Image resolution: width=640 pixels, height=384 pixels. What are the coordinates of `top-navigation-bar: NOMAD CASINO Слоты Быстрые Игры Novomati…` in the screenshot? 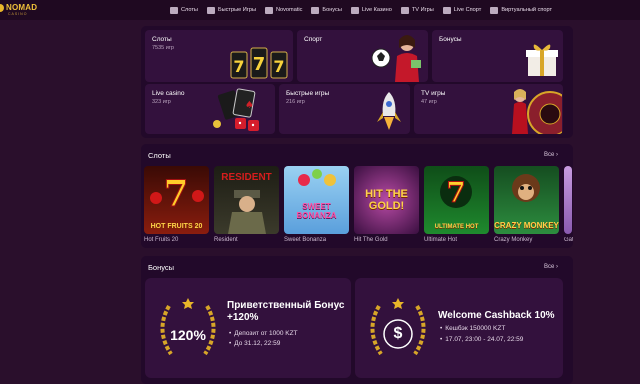 It's located at (320, 10).